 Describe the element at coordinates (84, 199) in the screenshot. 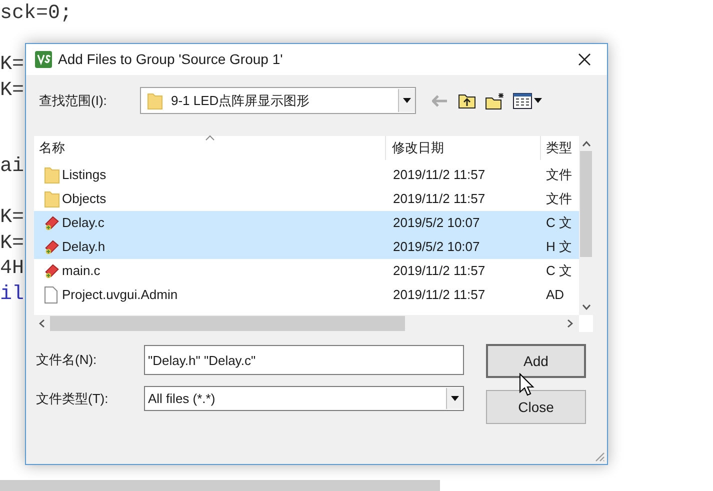

I see `file-name: Objects` at that location.